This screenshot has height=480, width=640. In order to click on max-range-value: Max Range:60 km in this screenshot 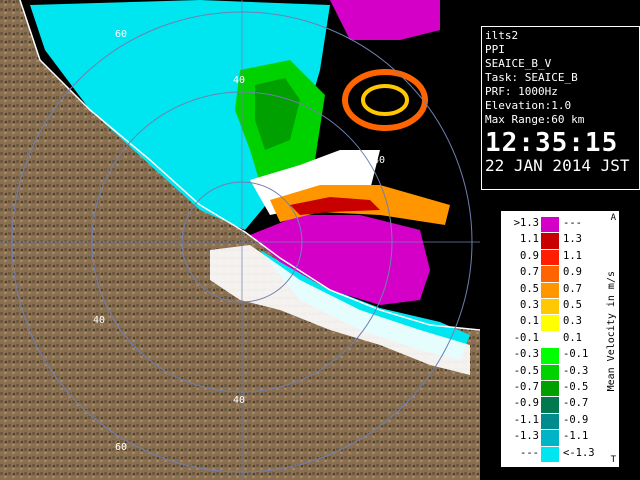, I will do `click(535, 119)`.